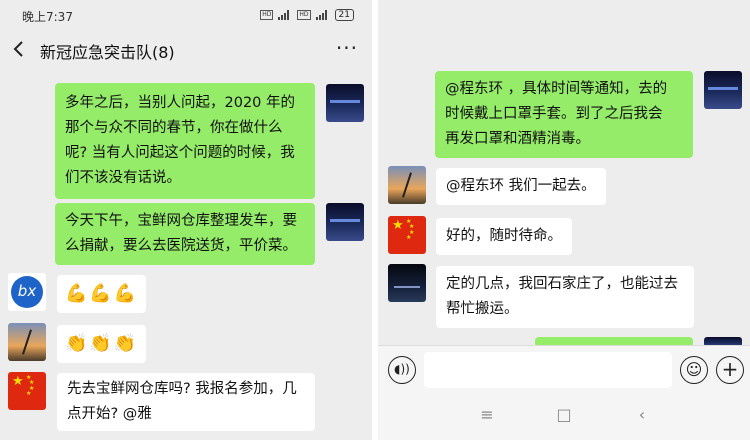 The height and width of the screenshot is (440, 750). Describe the element at coordinates (730, 370) in the screenshot. I see `plus-icon: +` at that location.